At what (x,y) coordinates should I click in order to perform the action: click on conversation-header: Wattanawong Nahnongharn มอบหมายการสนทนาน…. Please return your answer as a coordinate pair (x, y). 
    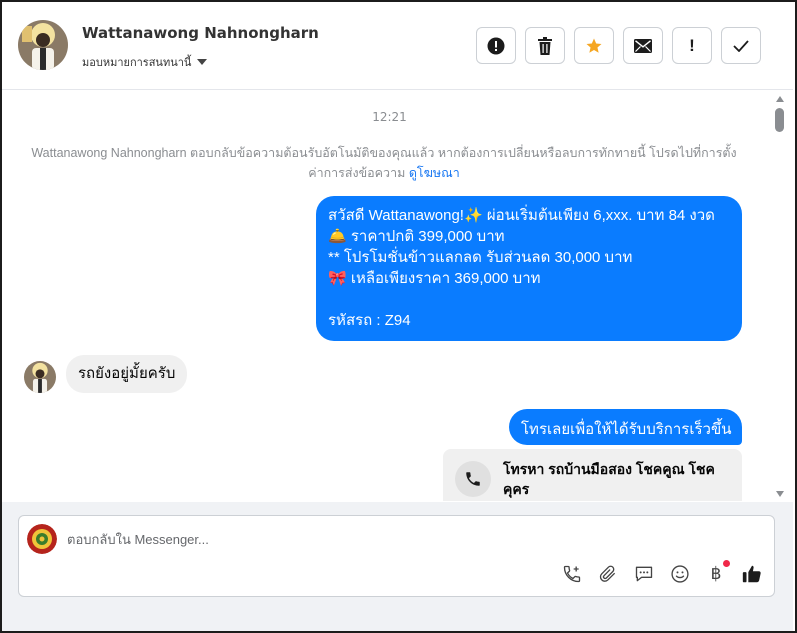
    Looking at the image, I should click on (397, 46).